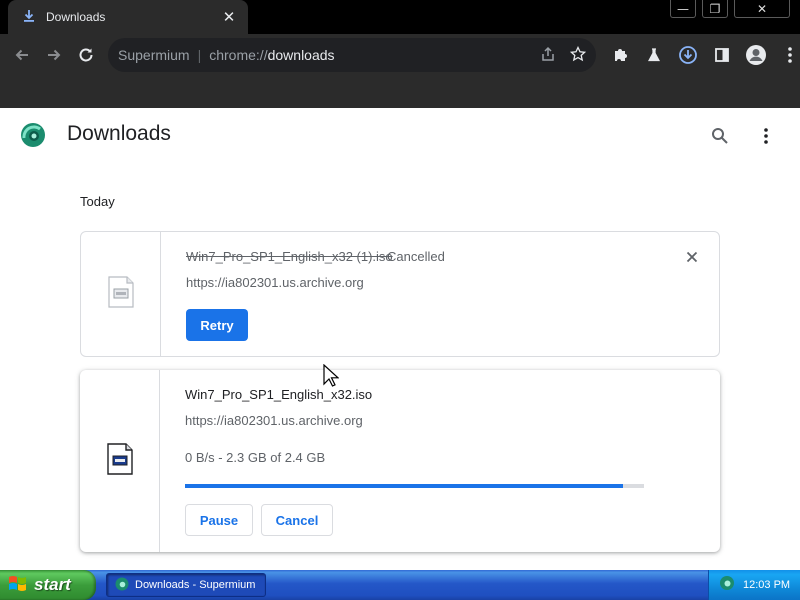  What do you see at coordinates (33, 135) in the screenshot?
I see `supermium-logo-icon` at bounding box center [33, 135].